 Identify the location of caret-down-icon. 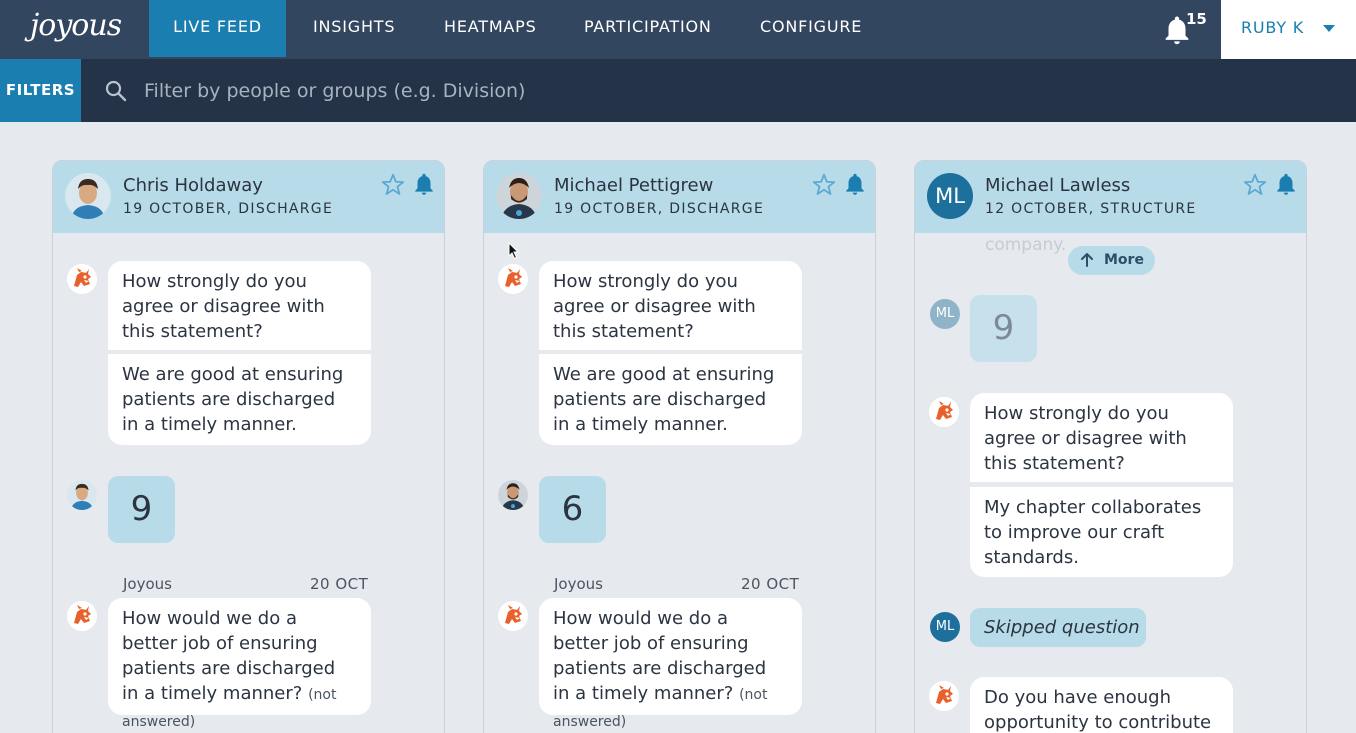
(1329, 28).